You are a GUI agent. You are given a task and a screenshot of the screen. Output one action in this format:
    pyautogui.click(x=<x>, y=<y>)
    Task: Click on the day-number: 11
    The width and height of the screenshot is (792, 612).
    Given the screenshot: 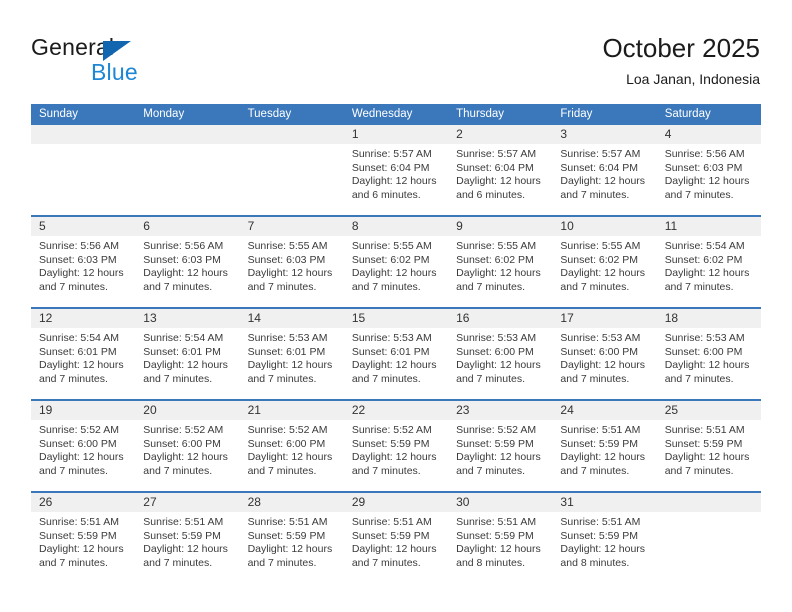 What is the action you would take?
    pyautogui.click(x=709, y=226)
    